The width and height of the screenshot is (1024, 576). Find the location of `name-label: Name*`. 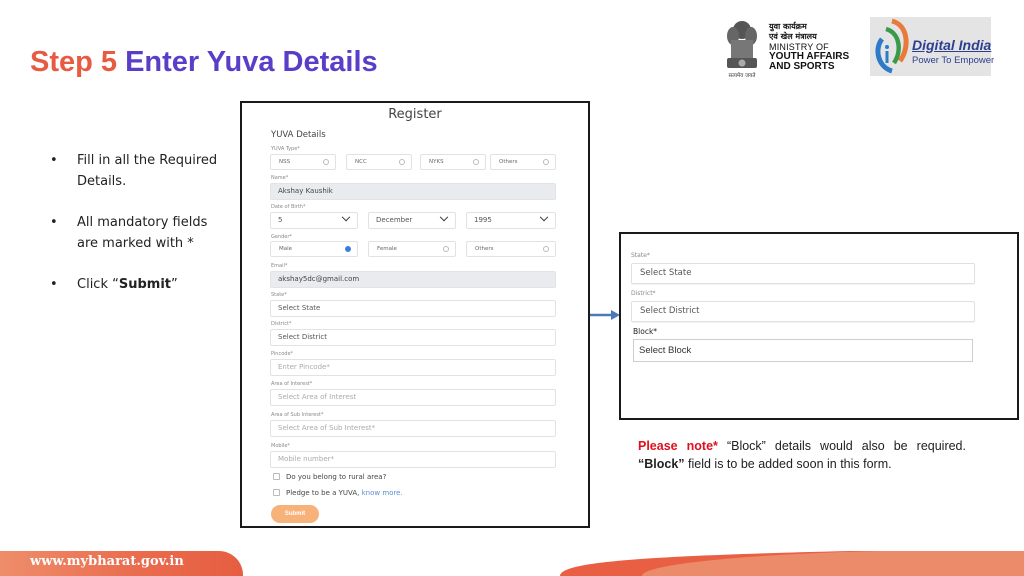

name-label: Name* is located at coordinates (280, 178).